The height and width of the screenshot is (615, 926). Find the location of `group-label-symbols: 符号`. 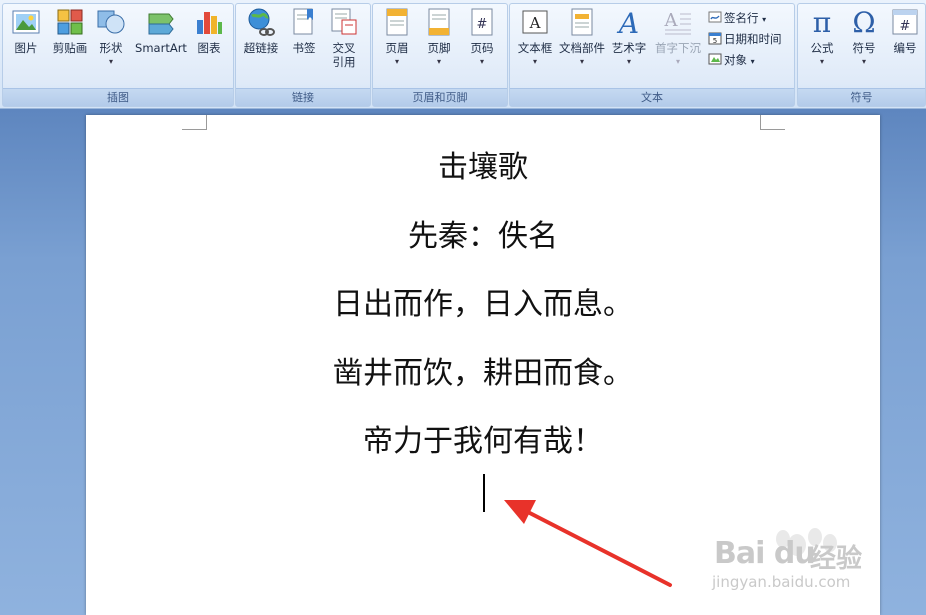

group-label-symbols: 符号 is located at coordinates (861, 97).